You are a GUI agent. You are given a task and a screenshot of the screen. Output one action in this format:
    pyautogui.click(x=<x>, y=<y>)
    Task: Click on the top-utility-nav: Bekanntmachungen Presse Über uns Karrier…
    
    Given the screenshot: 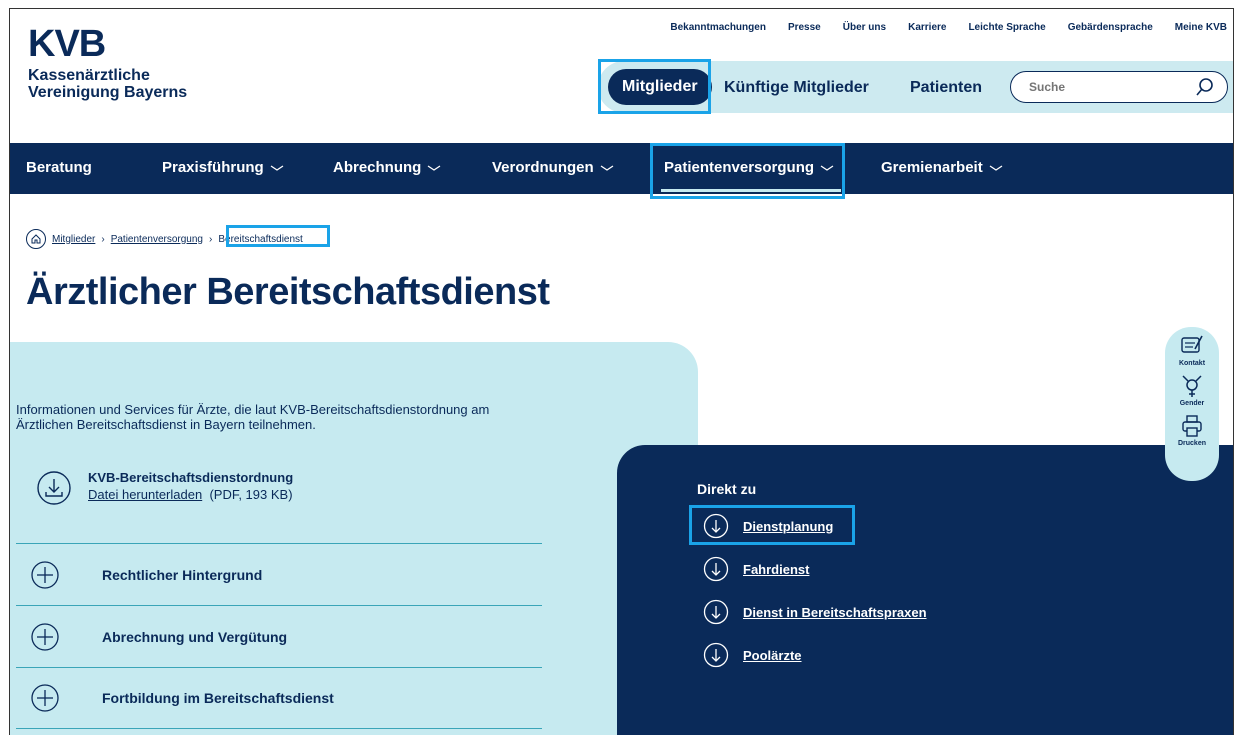 What is the action you would take?
    pyautogui.click(x=948, y=27)
    